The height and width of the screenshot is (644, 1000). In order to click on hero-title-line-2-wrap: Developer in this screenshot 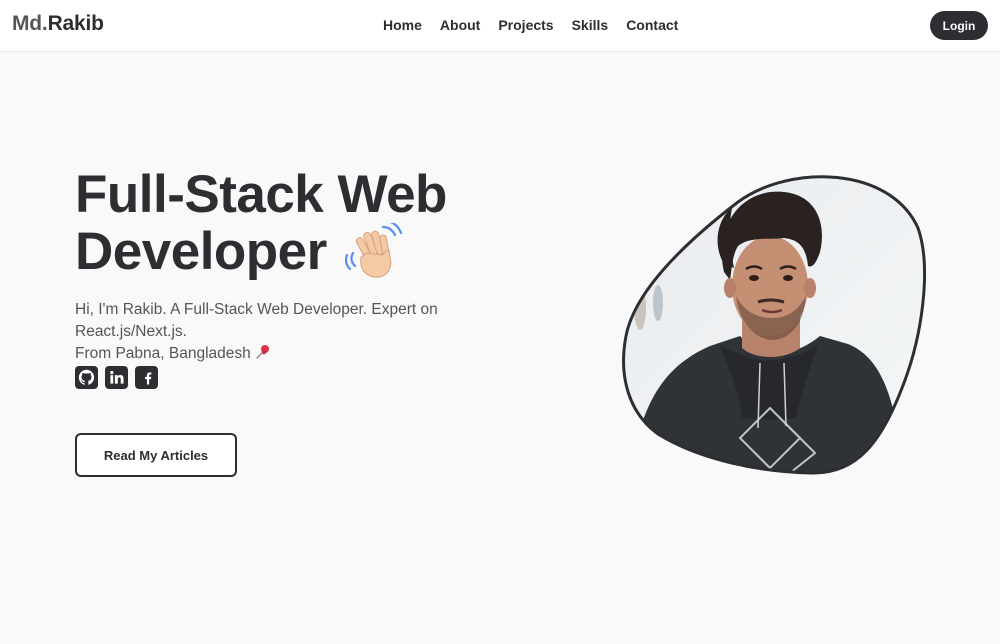, I will do `click(305, 250)`.